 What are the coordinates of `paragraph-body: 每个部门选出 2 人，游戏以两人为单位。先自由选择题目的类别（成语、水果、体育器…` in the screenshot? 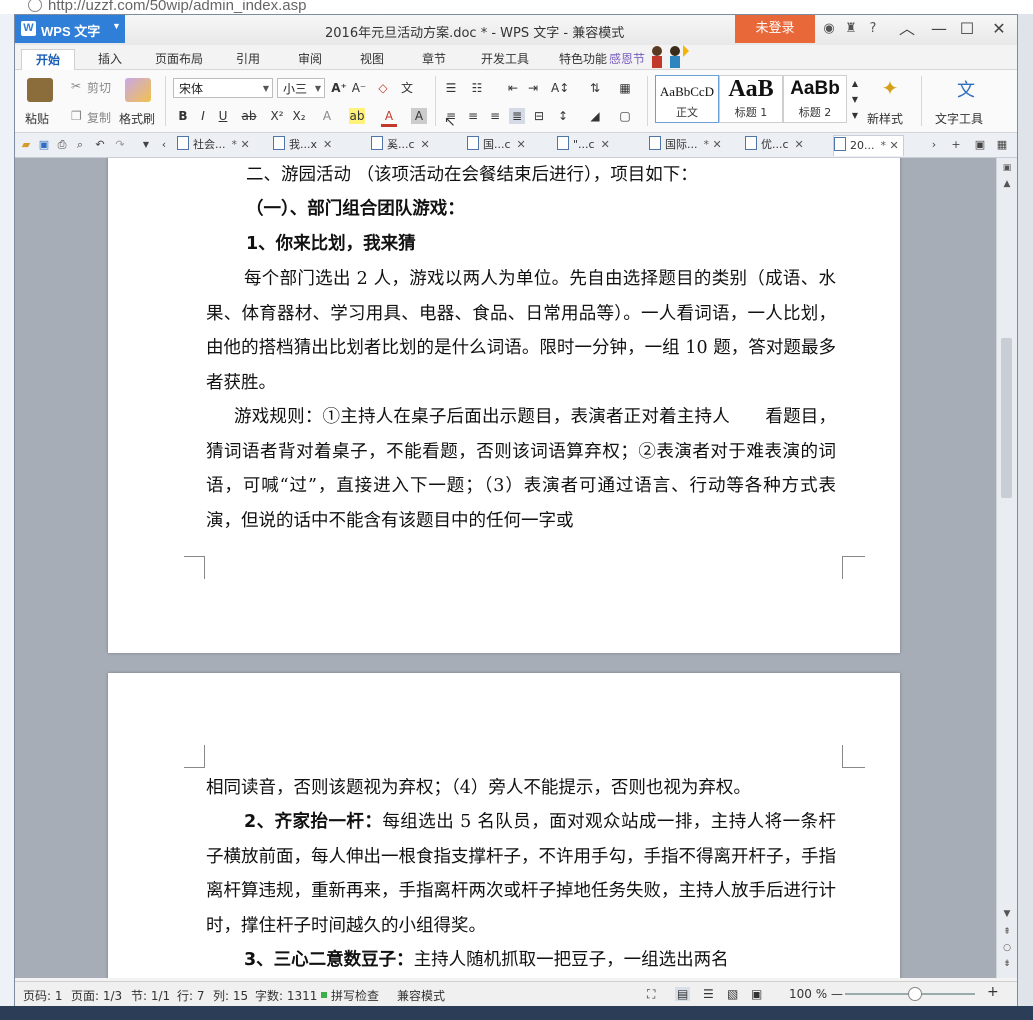 It's located at (521, 331).